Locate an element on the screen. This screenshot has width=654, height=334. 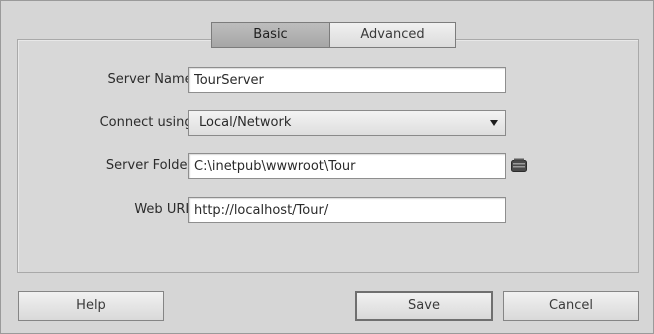
server-name-input is located at coordinates (347, 80).